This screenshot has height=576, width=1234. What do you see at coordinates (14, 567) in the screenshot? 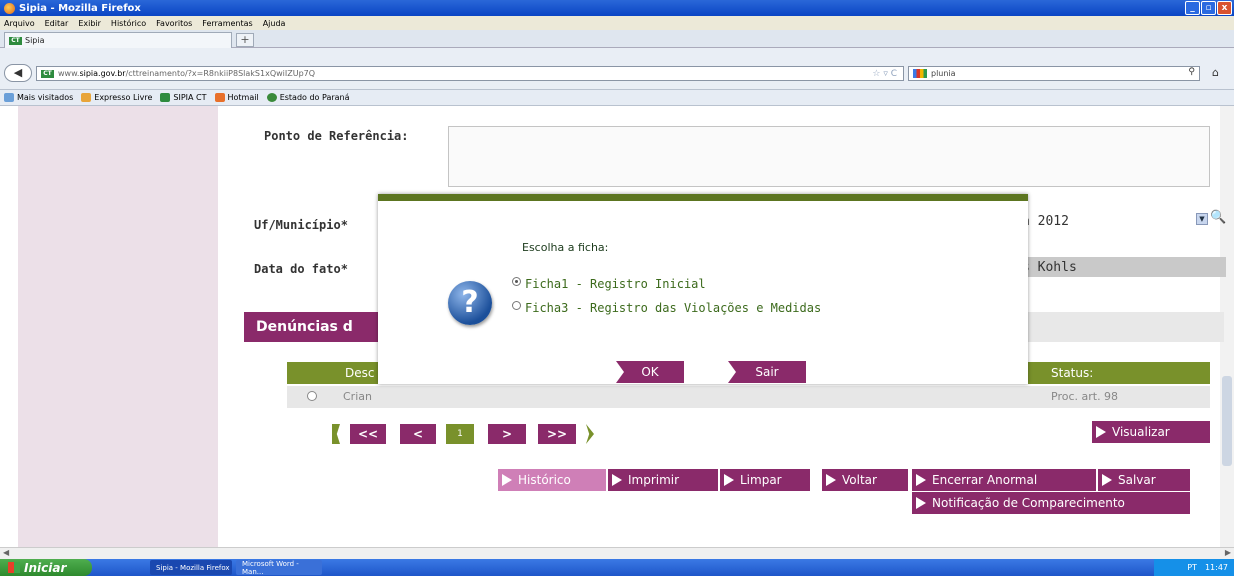
I see `windows-logo-icon` at bounding box center [14, 567].